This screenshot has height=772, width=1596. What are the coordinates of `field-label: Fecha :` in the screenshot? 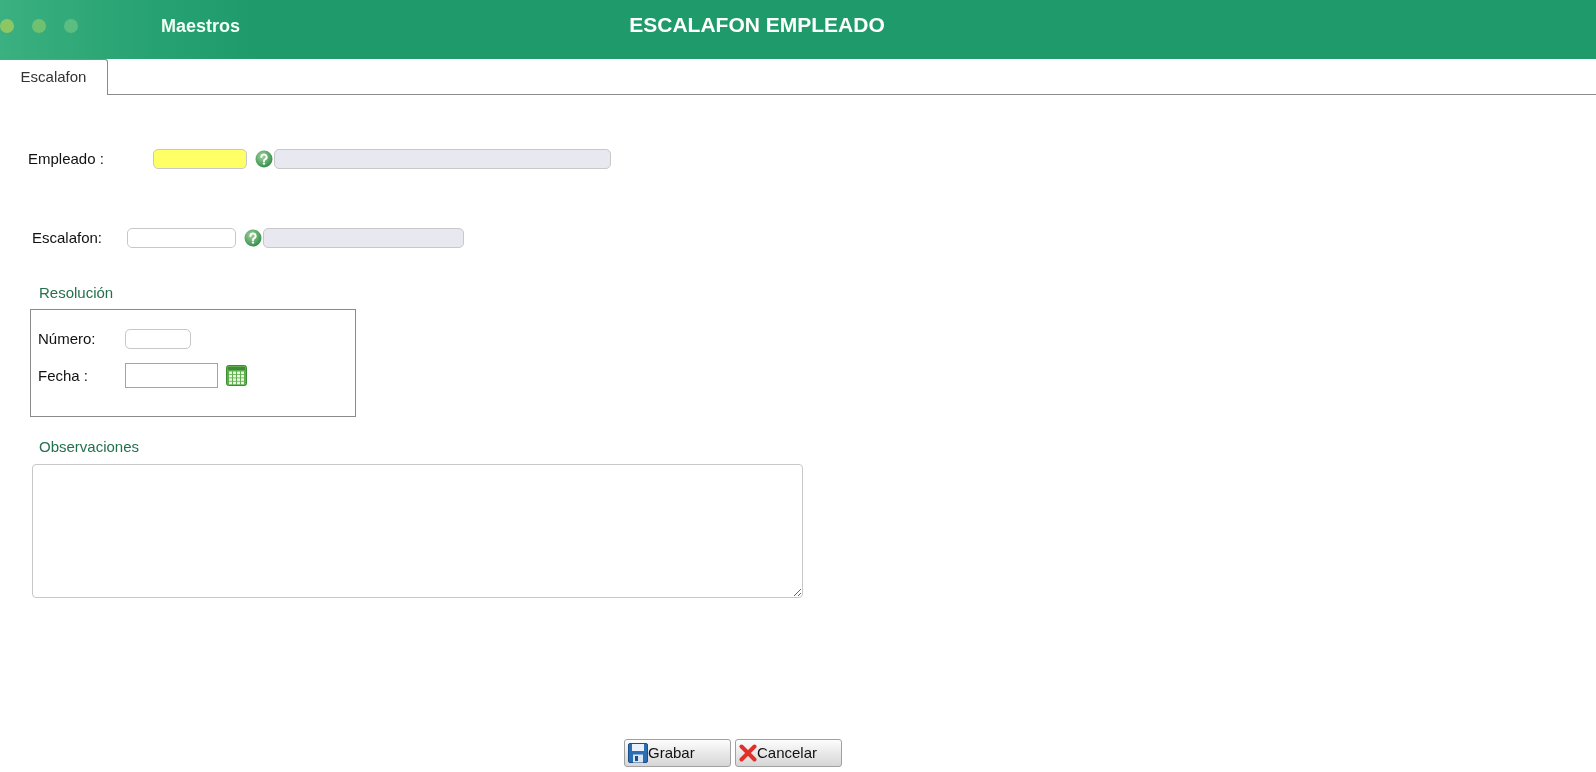 It's located at (64, 375).